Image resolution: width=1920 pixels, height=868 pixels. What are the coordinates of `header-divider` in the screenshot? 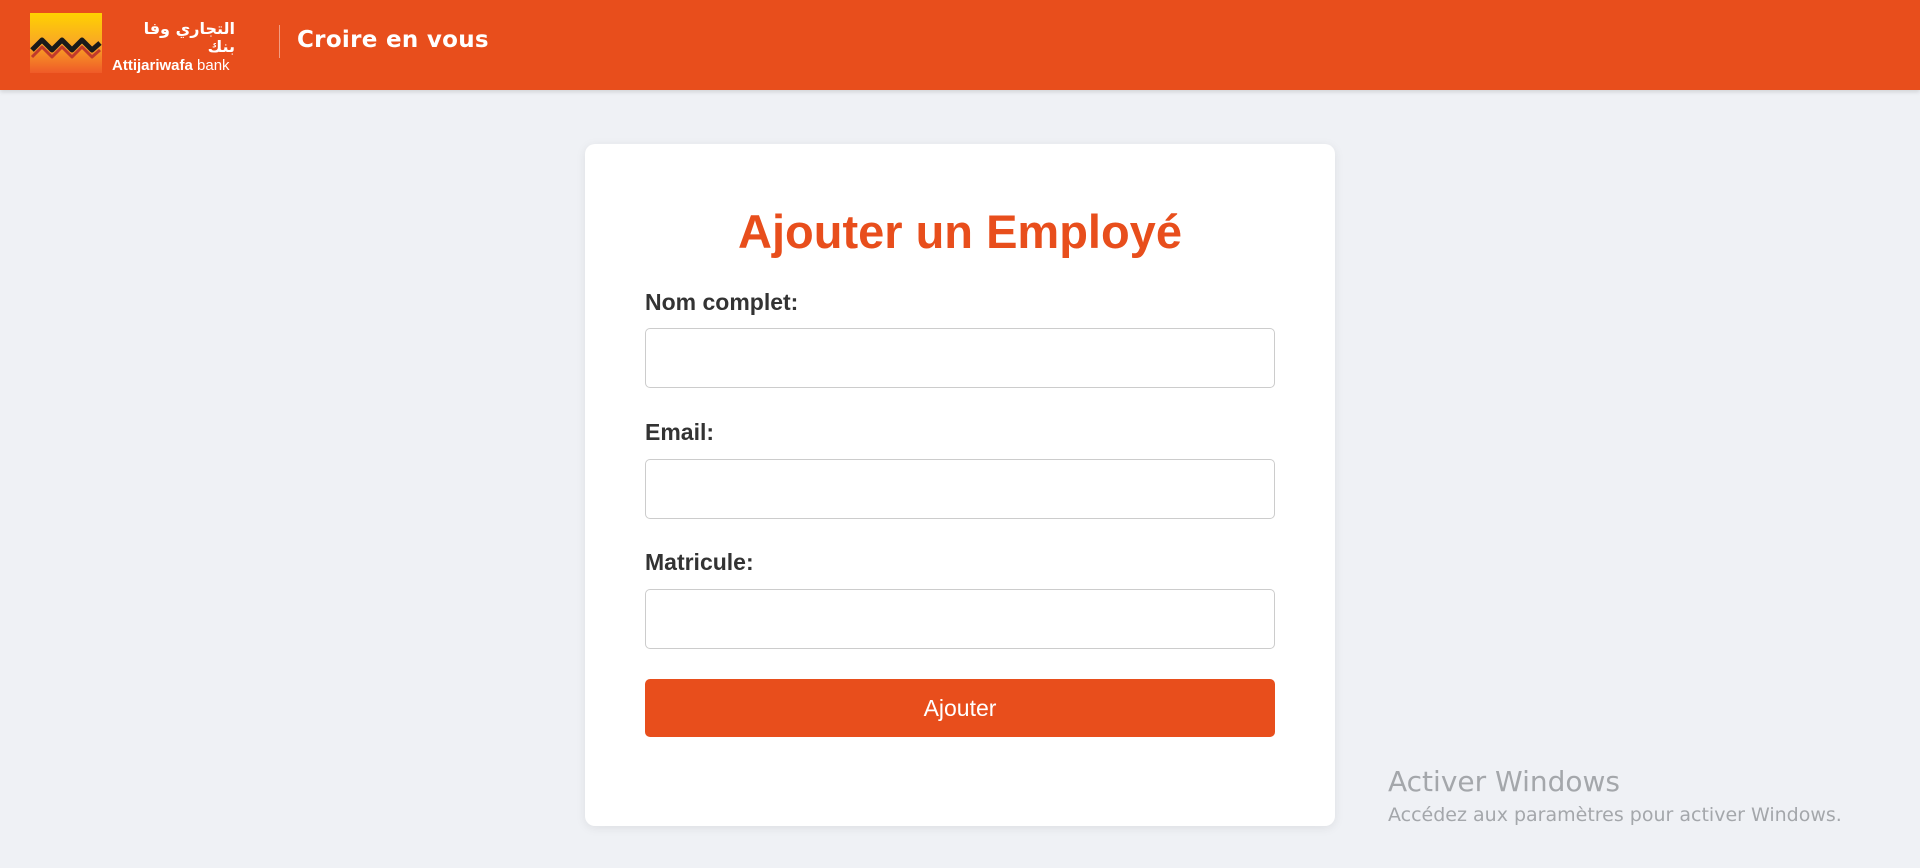 It's located at (279, 41).